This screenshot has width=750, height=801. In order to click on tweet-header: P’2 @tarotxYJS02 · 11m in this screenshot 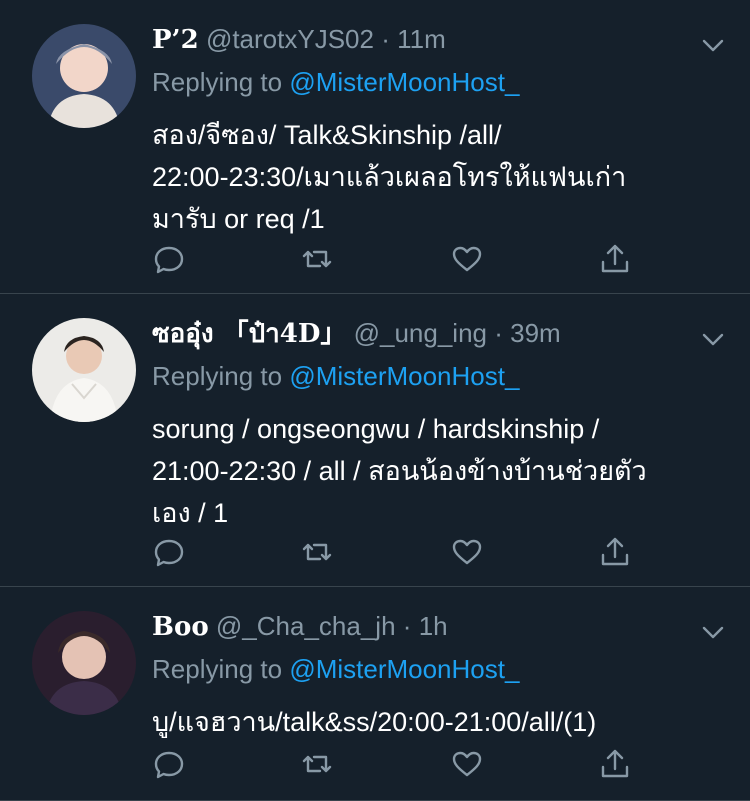, I will do `click(441, 39)`.